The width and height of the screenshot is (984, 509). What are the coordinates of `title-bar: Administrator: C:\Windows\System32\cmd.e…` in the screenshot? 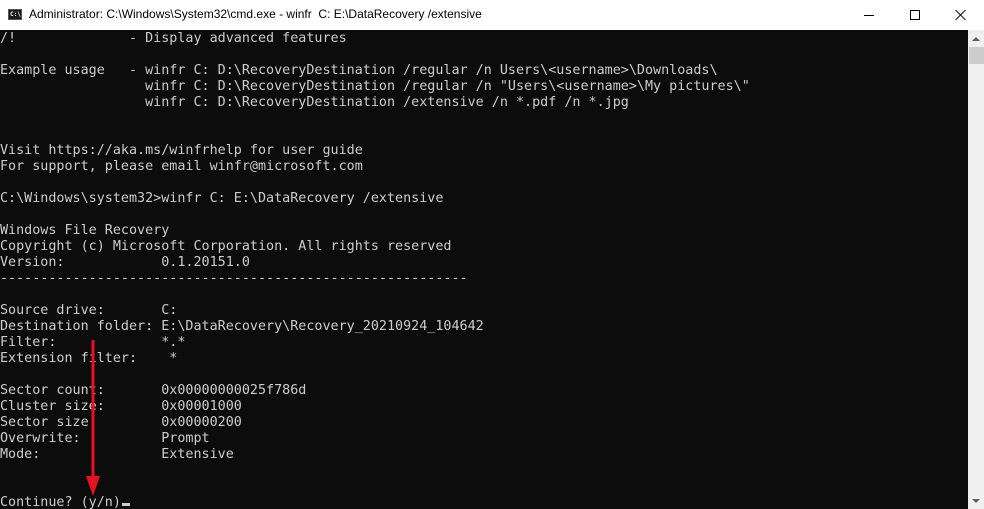 It's located at (492, 15).